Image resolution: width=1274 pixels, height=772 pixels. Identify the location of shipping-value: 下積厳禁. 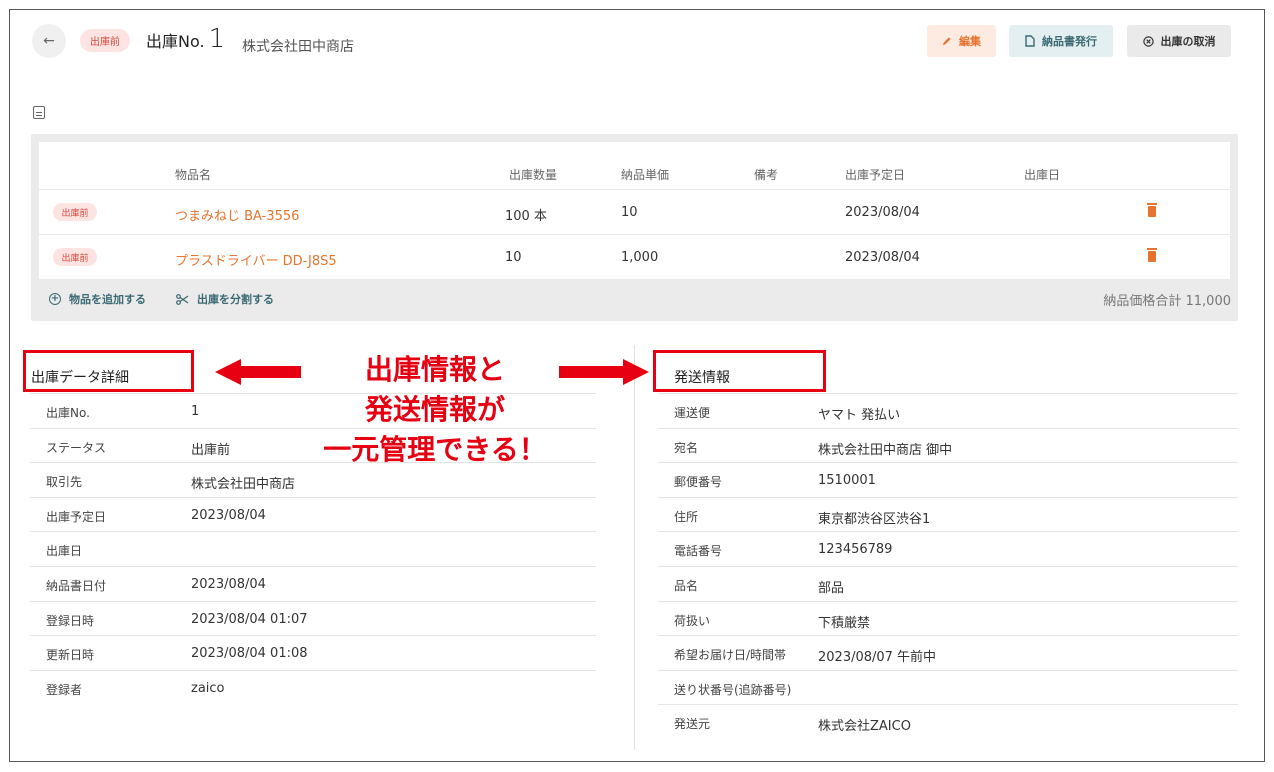
(844, 623).